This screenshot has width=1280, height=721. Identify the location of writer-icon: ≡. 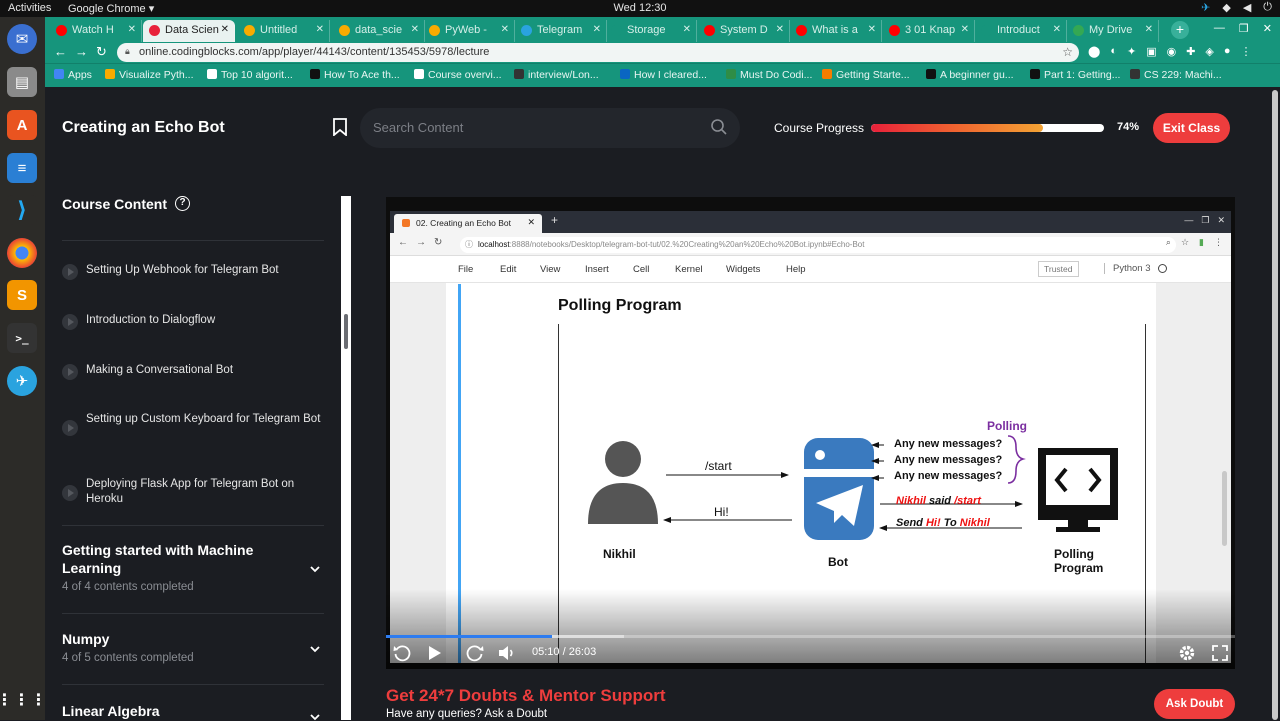
(22, 168).